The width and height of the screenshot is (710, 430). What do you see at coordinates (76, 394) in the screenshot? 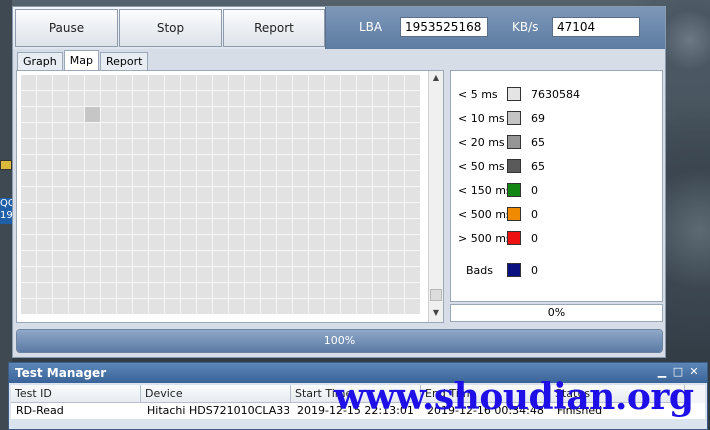
I see `column-test-id: Test ID` at bounding box center [76, 394].